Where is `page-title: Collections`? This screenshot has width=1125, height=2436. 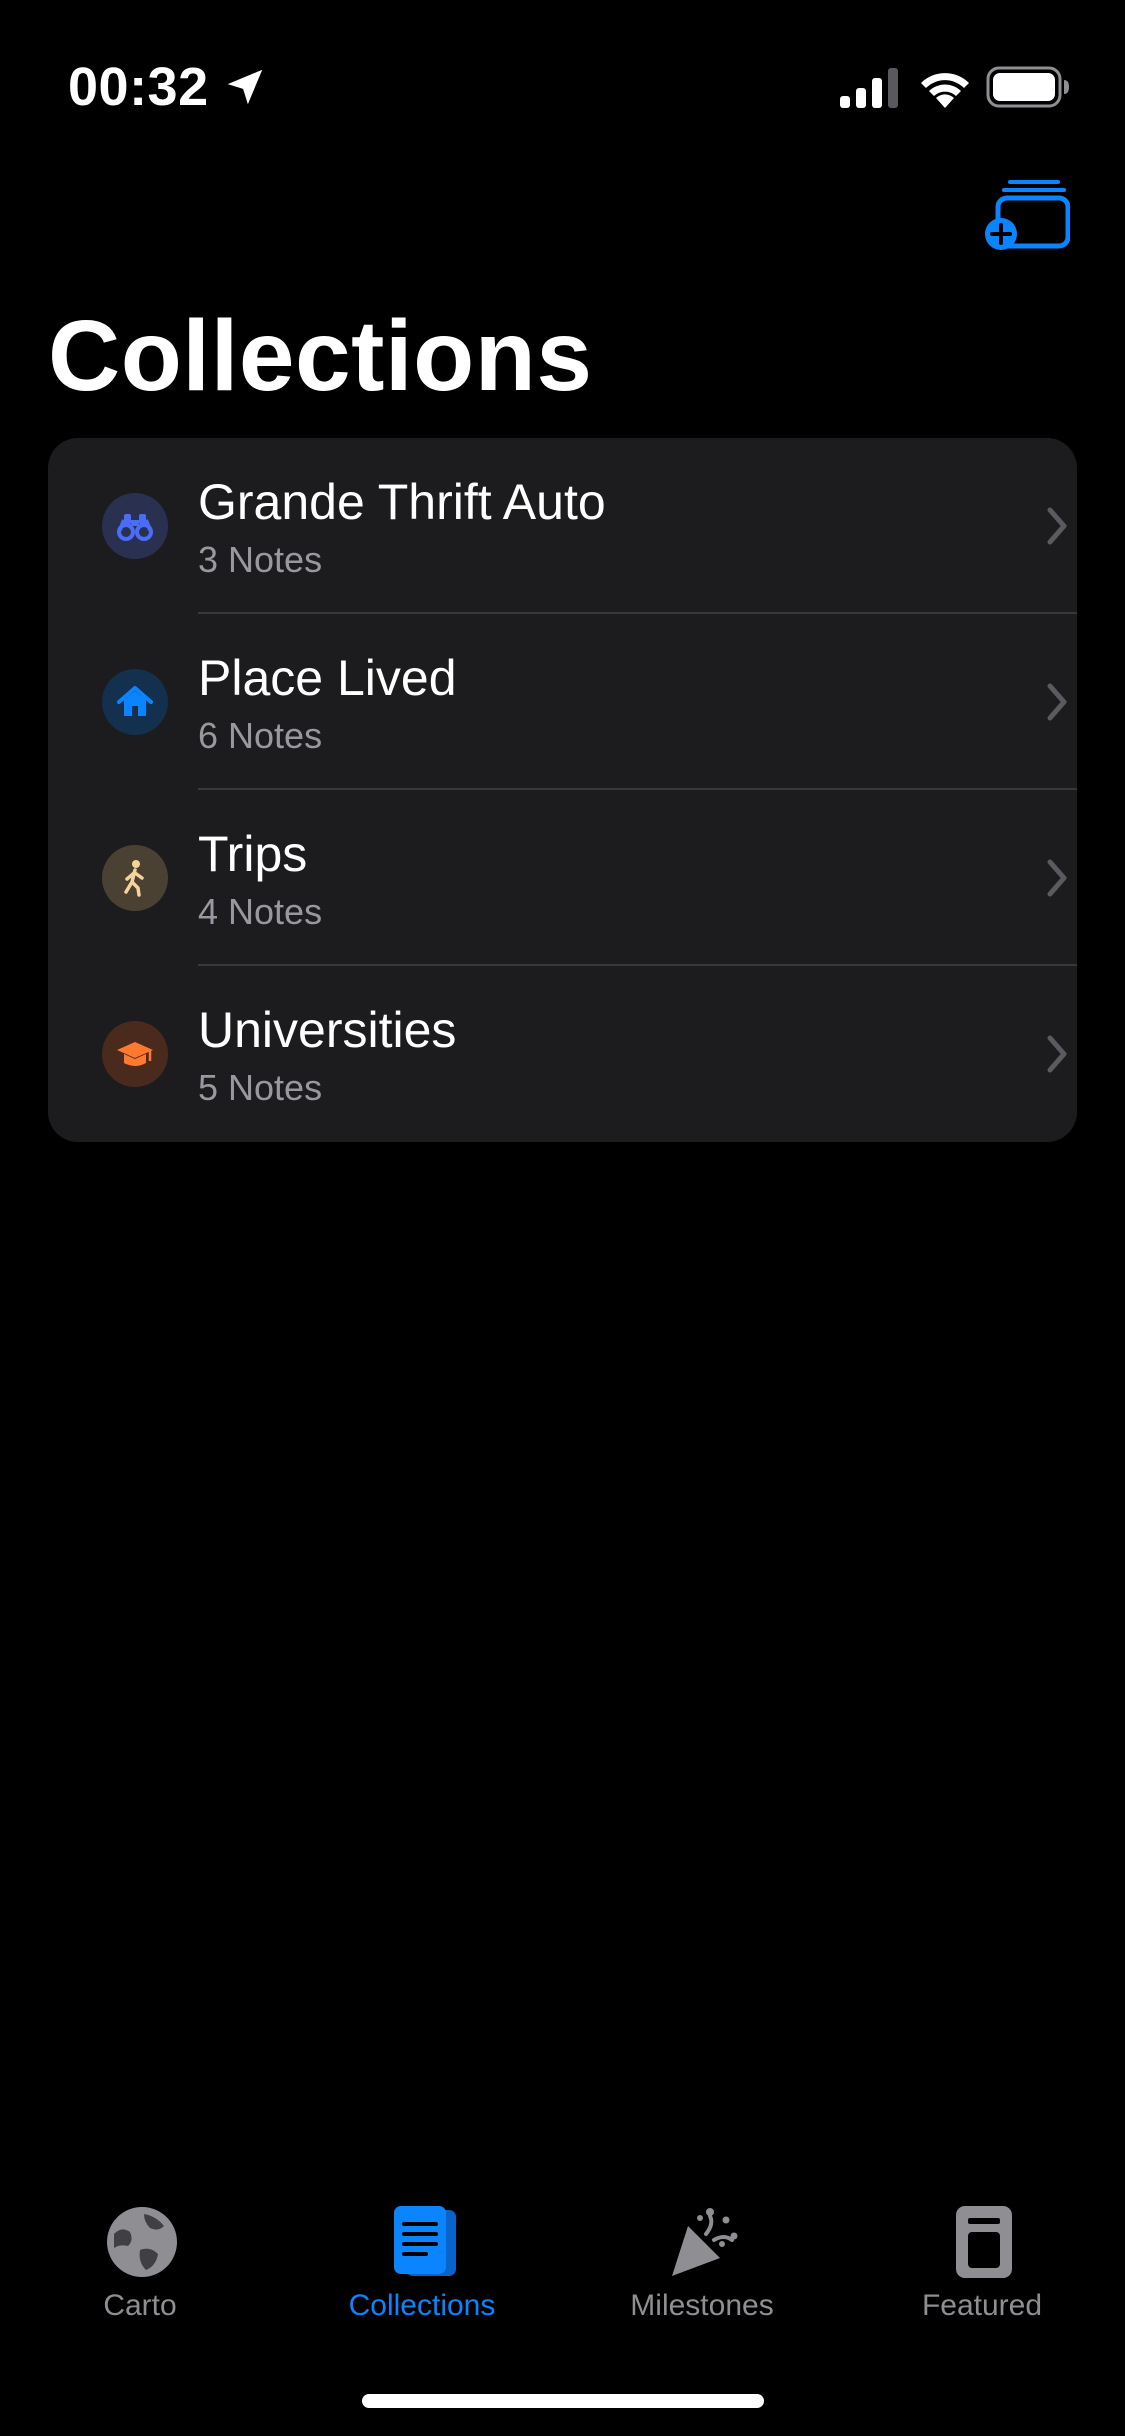
page-title: Collections is located at coordinates (320, 356).